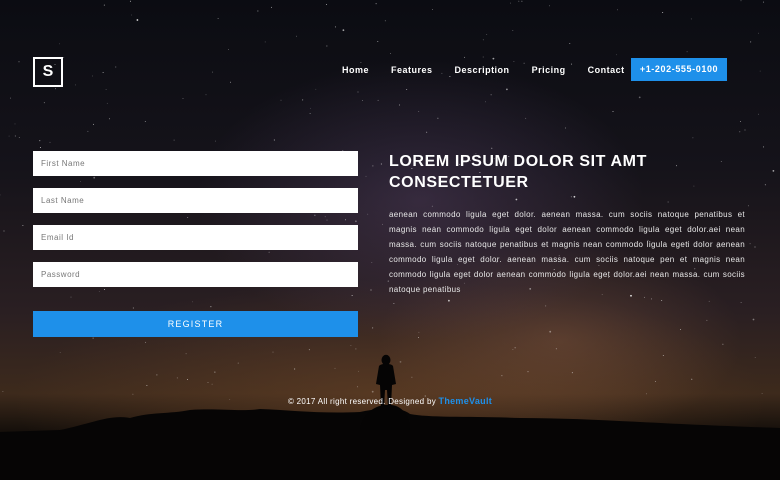  Describe the element at coordinates (195, 163) in the screenshot. I see `first-name-field` at that location.